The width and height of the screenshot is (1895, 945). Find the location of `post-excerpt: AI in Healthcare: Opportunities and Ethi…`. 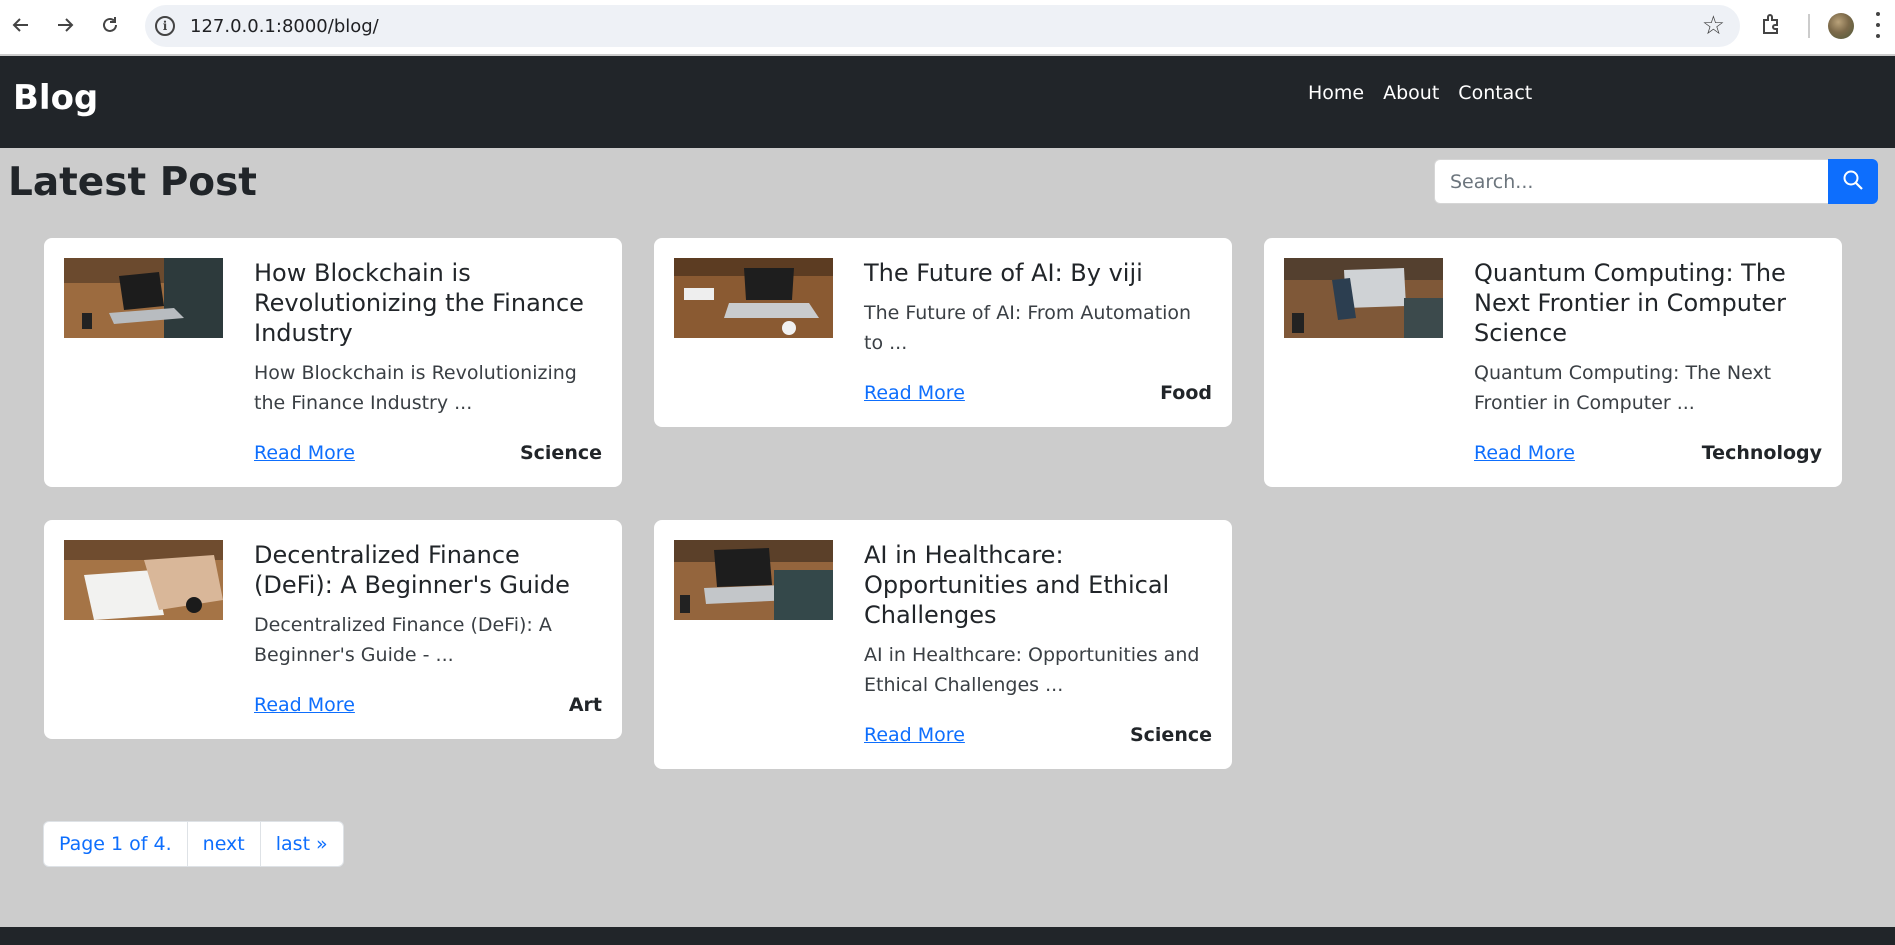

post-excerpt: AI in Healthcare: Opportunities and Ethi… is located at coordinates (1032, 670).